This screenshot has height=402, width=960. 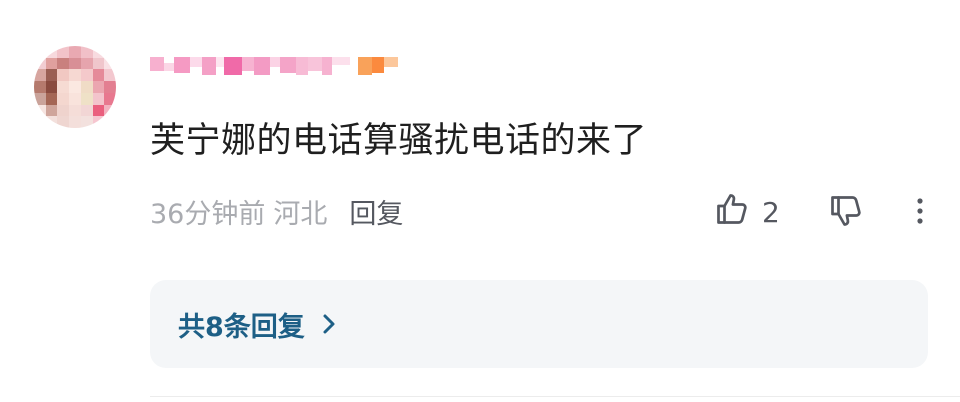 I want to click on avatar, so click(x=75, y=87).